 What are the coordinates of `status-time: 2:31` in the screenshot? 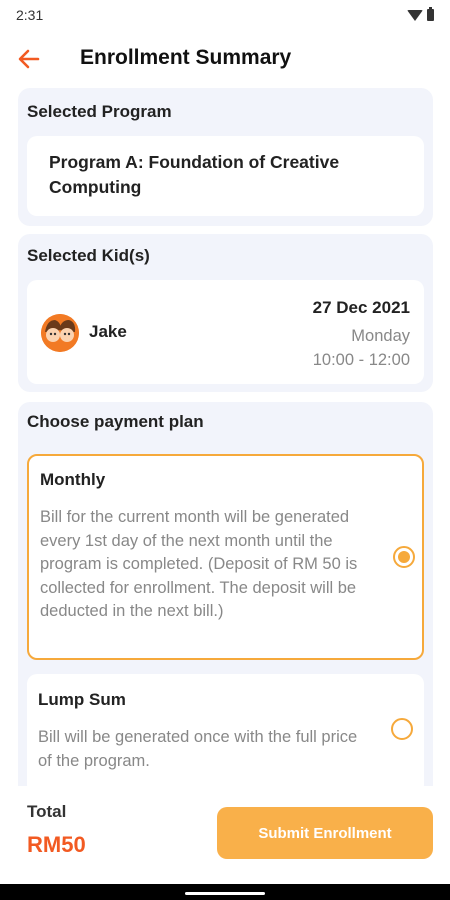 It's located at (30, 15).